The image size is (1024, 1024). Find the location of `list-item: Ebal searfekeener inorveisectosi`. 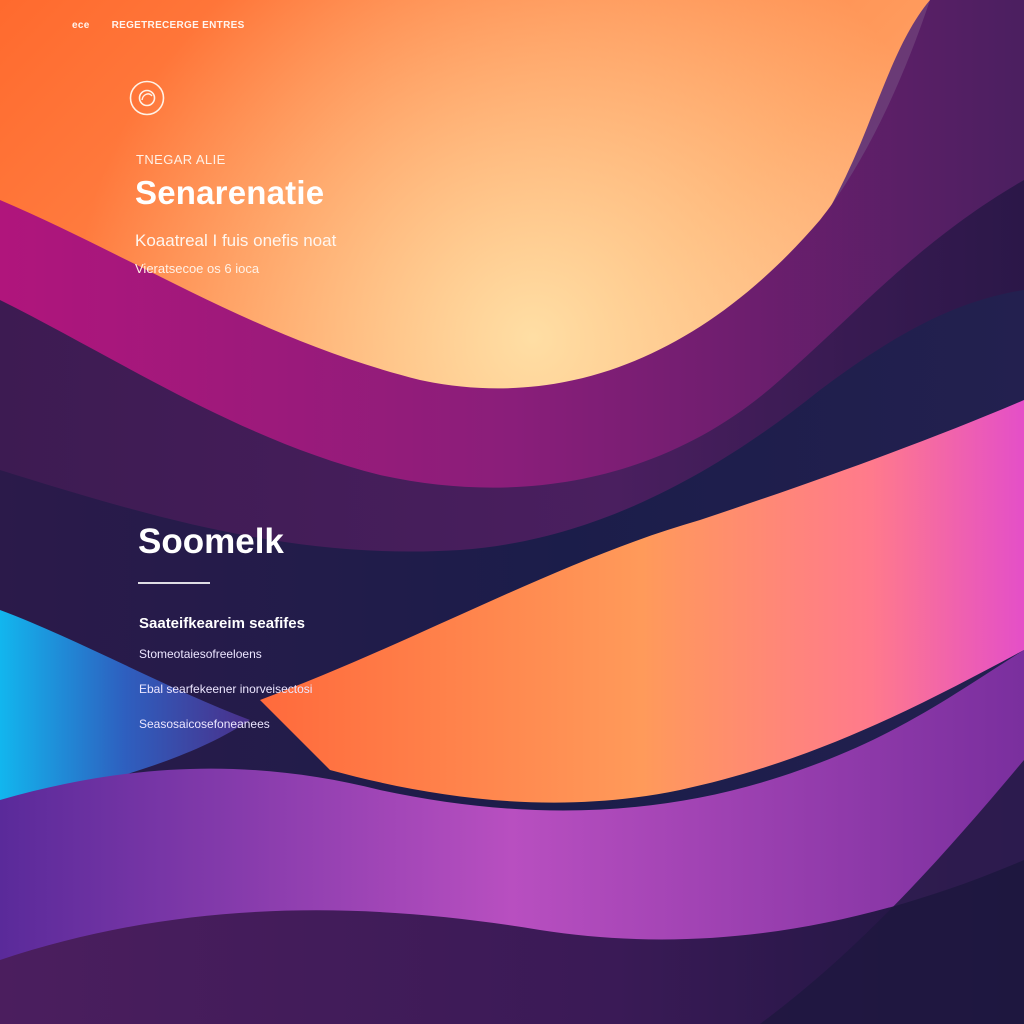

list-item: Ebal searfekeener inorveisectosi is located at coordinates (225, 697).